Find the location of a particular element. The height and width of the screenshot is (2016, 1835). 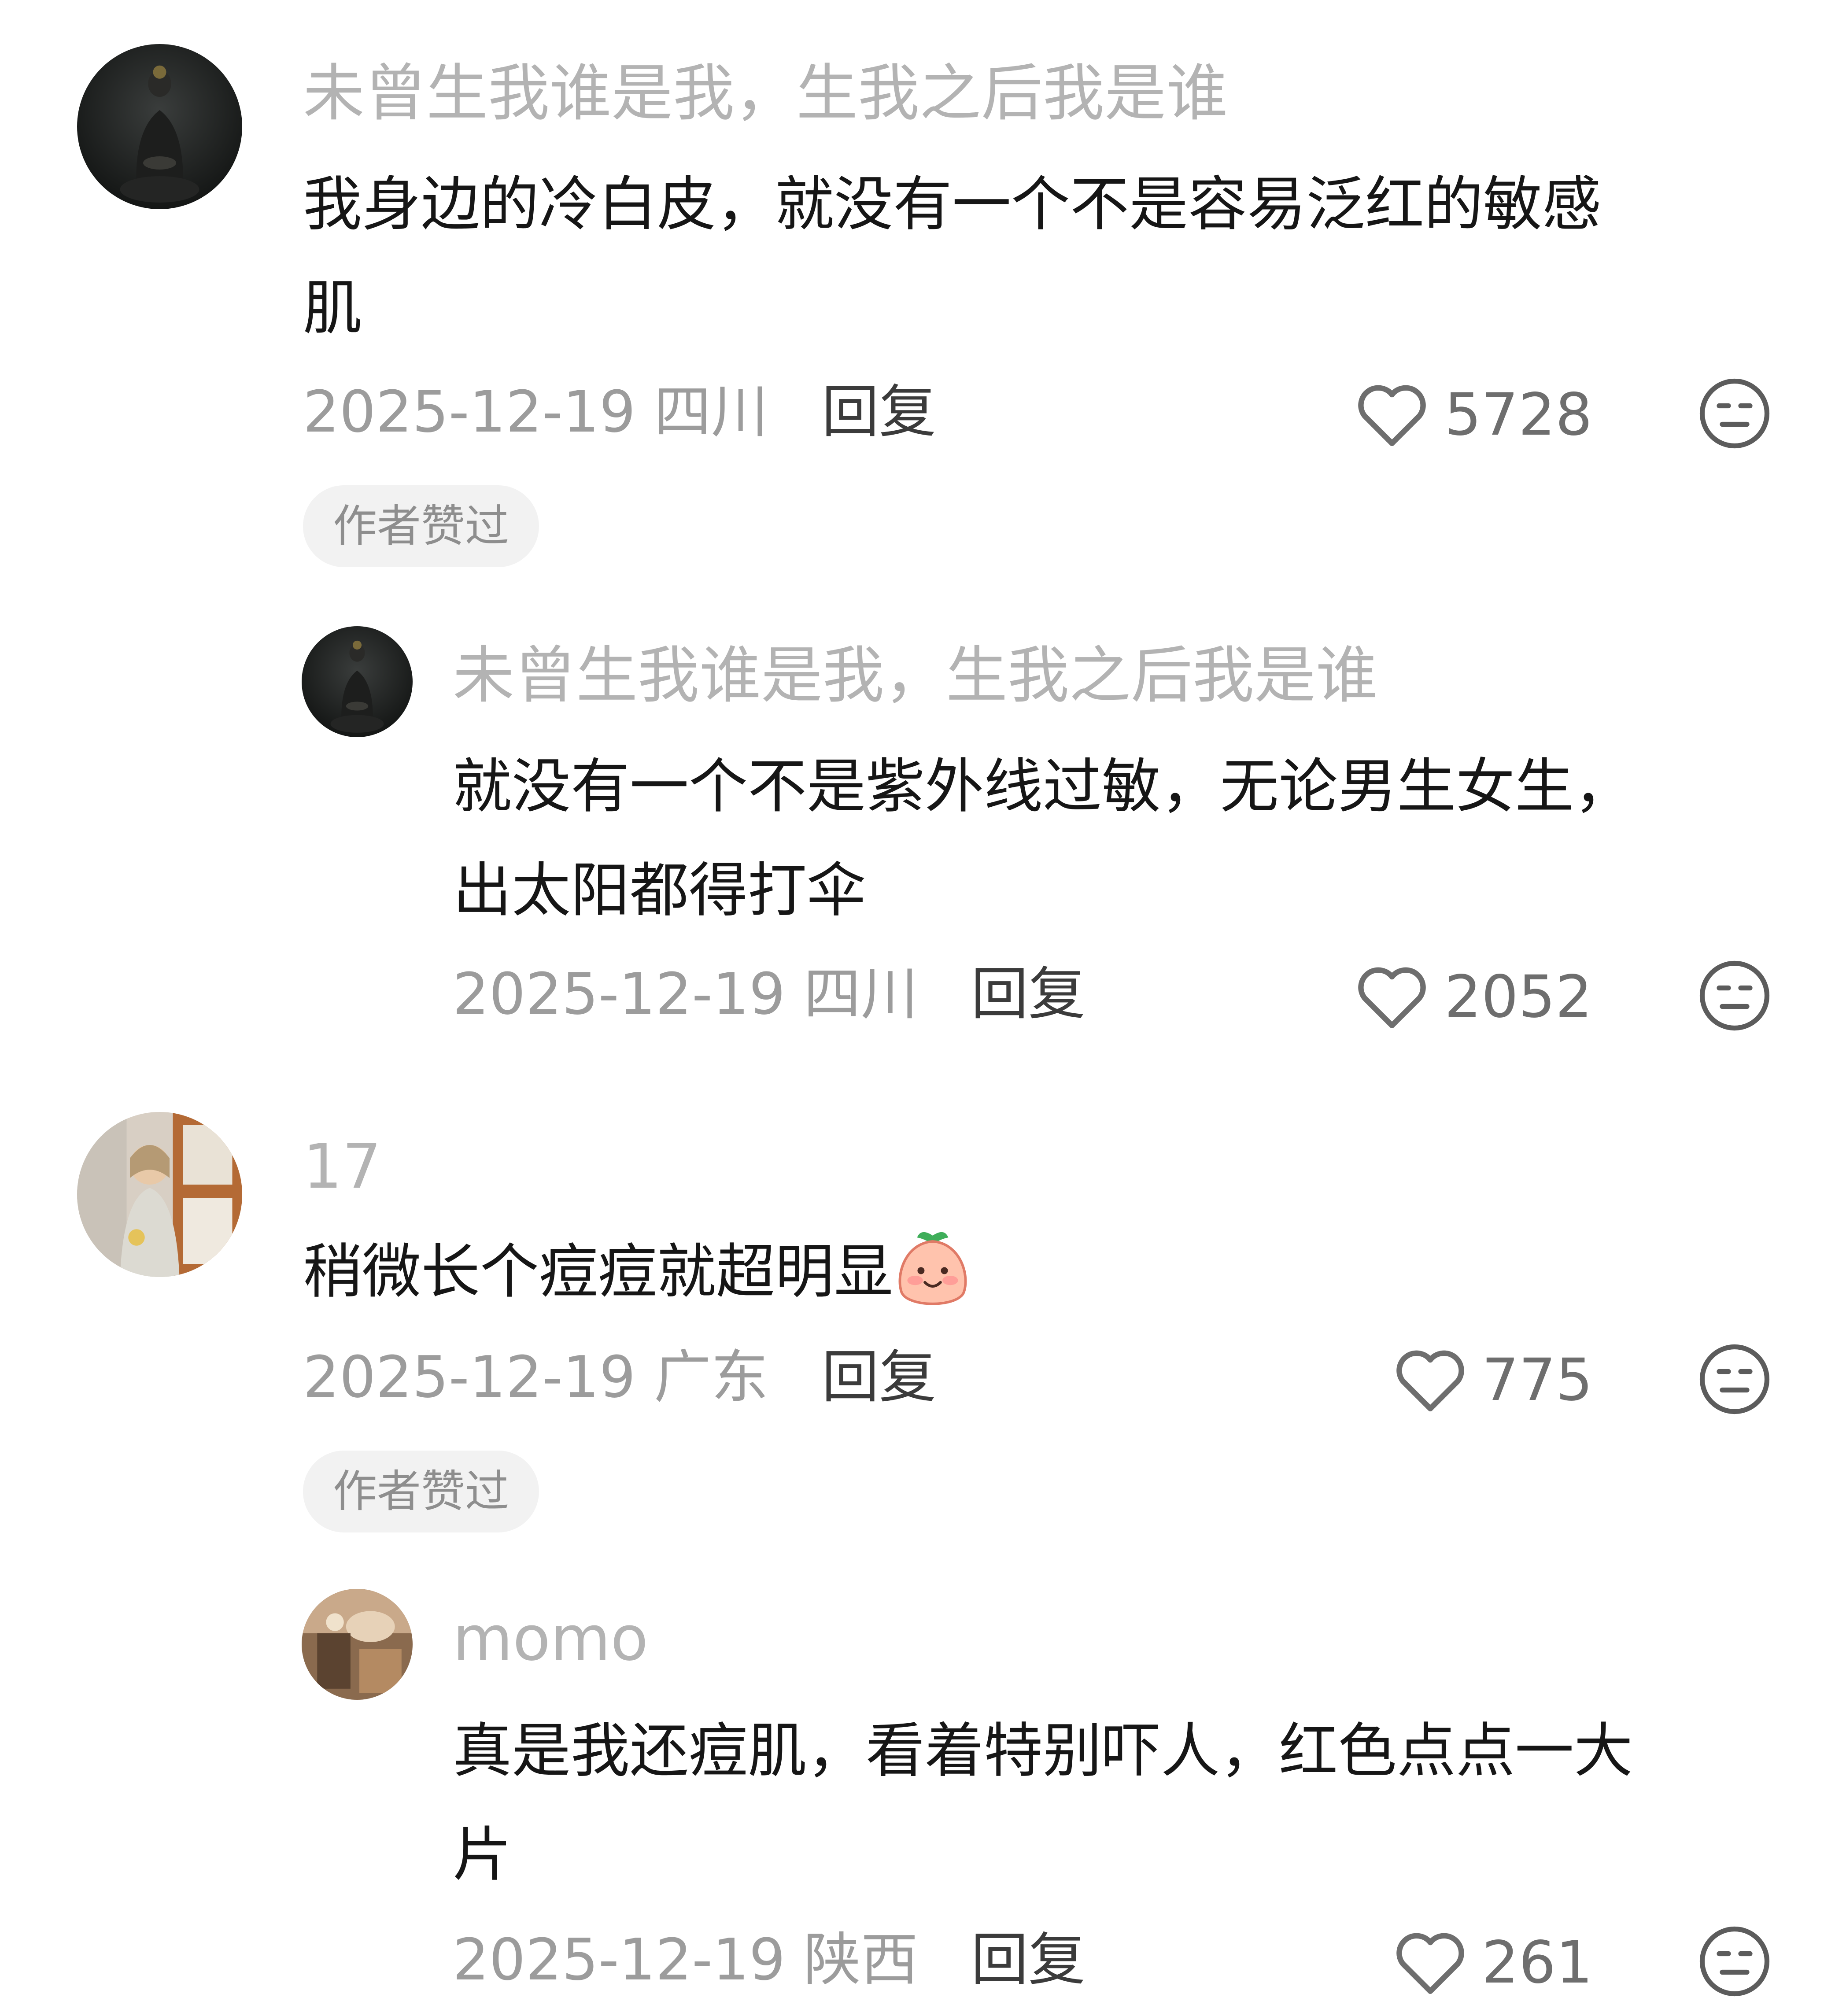

comment-text-line: 肌 is located at coordinates (332, 309).